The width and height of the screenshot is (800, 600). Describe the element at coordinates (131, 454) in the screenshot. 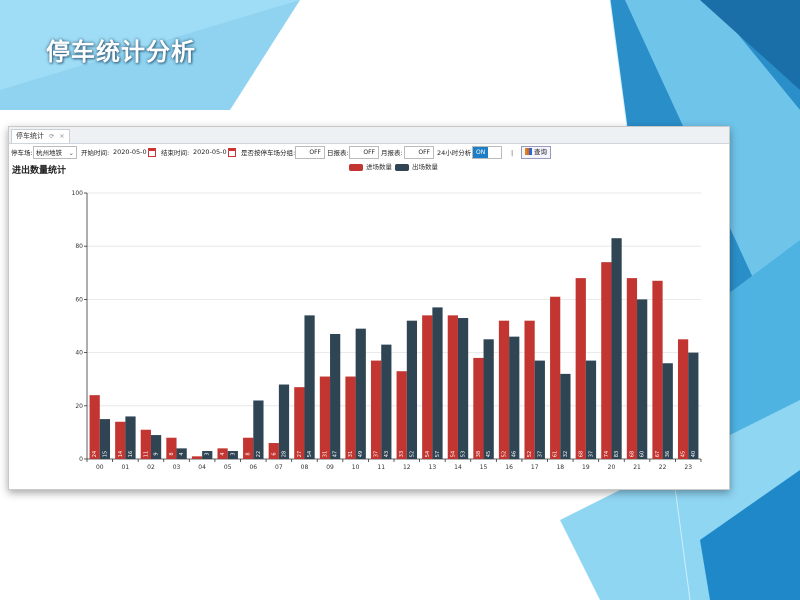

I see `data-label: 16` at that location.